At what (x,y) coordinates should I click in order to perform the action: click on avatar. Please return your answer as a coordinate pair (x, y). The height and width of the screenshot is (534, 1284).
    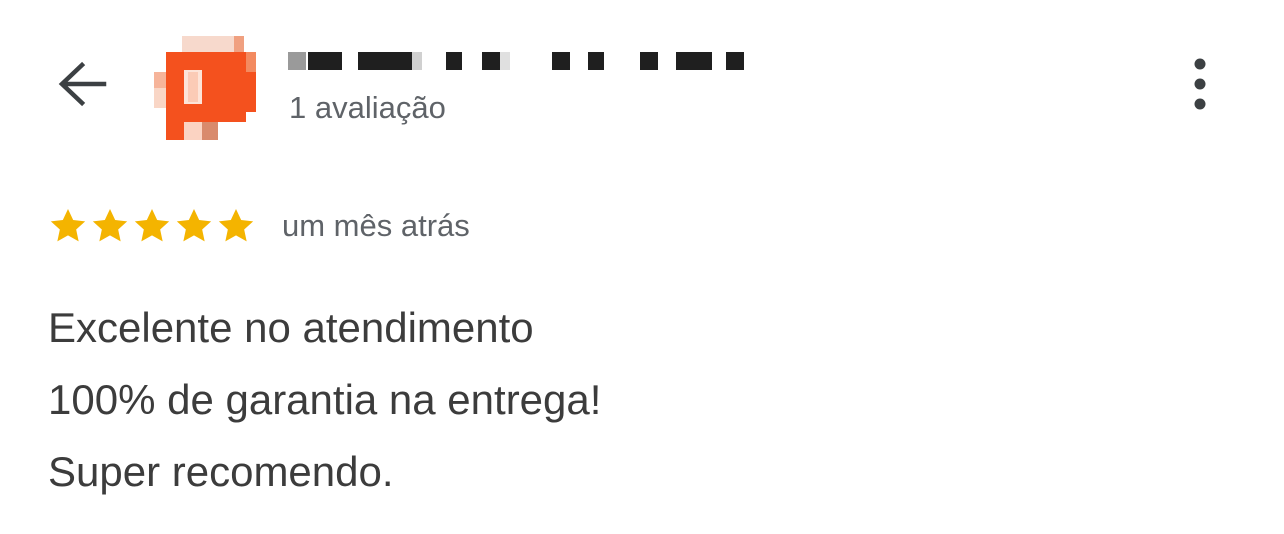
    Looking at the image, I should click on (206, 88).